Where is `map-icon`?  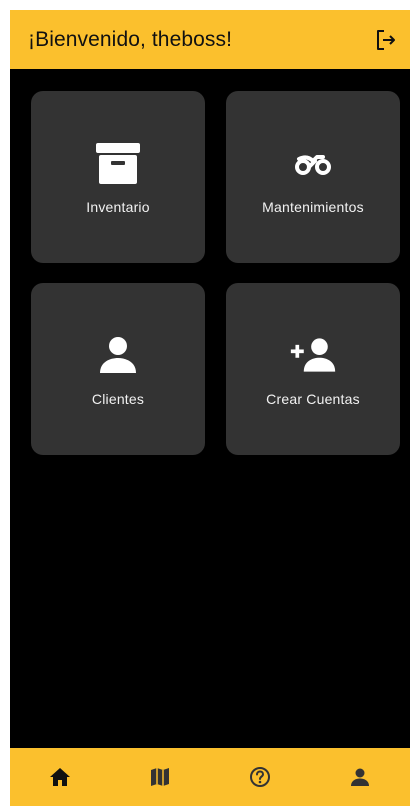
map-icon is located at coordinates (160, 777).